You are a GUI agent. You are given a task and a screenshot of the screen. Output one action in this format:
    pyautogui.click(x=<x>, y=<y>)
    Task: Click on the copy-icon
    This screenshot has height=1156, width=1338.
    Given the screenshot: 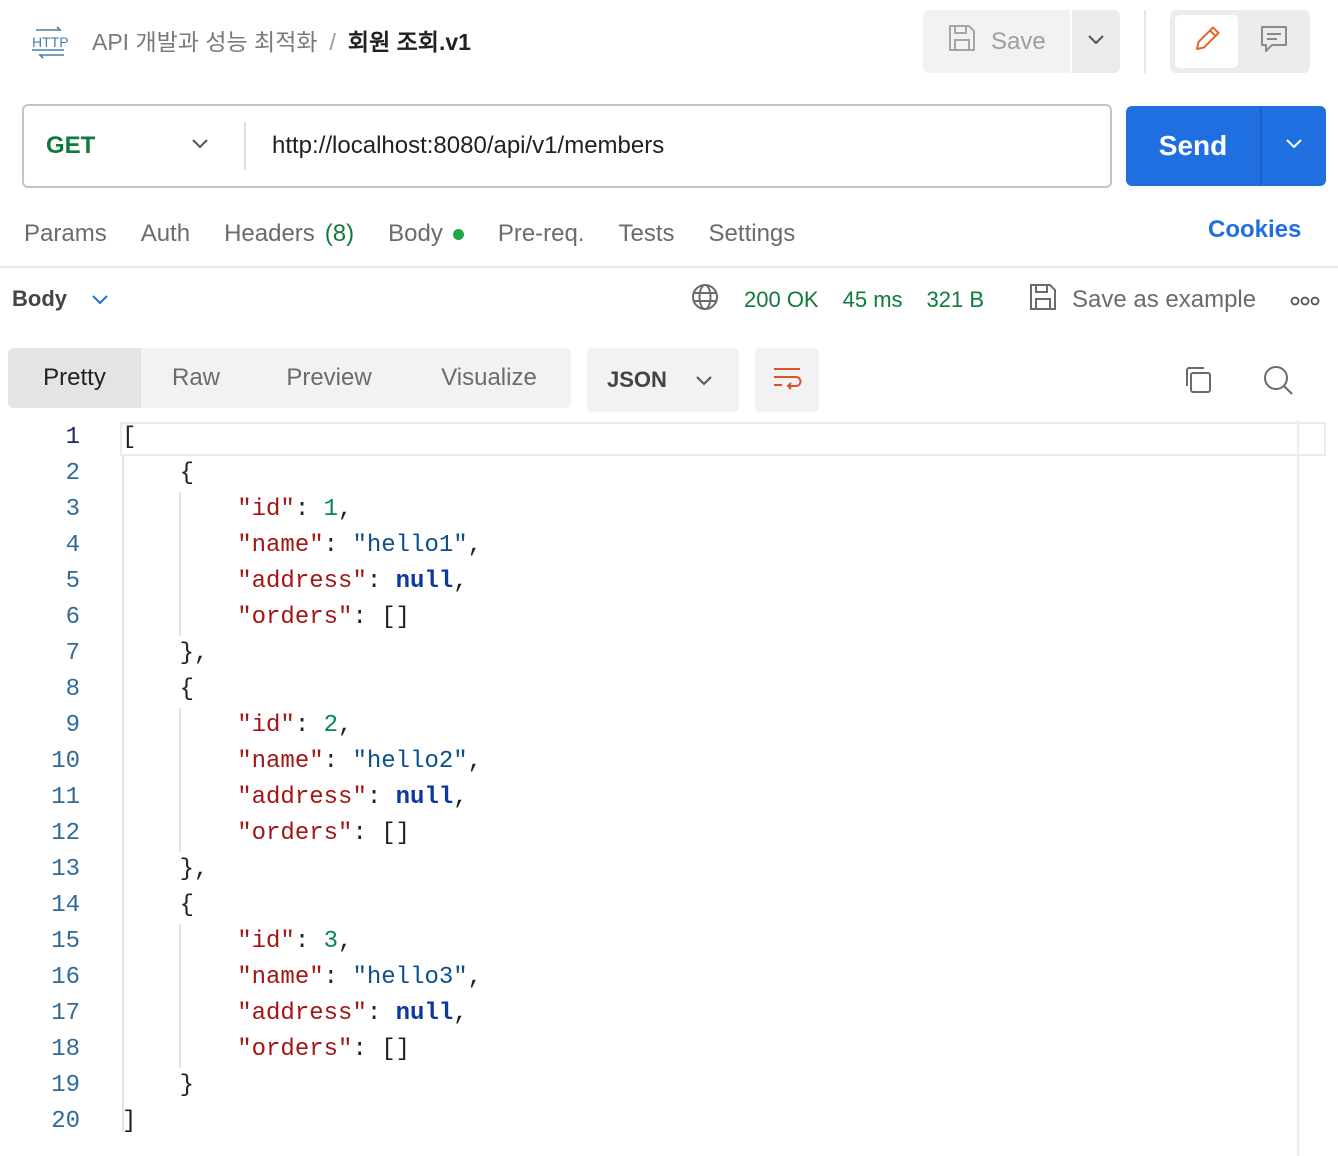 What is the action you would take?
    pyautogui.click(x=1198, y=382)
    